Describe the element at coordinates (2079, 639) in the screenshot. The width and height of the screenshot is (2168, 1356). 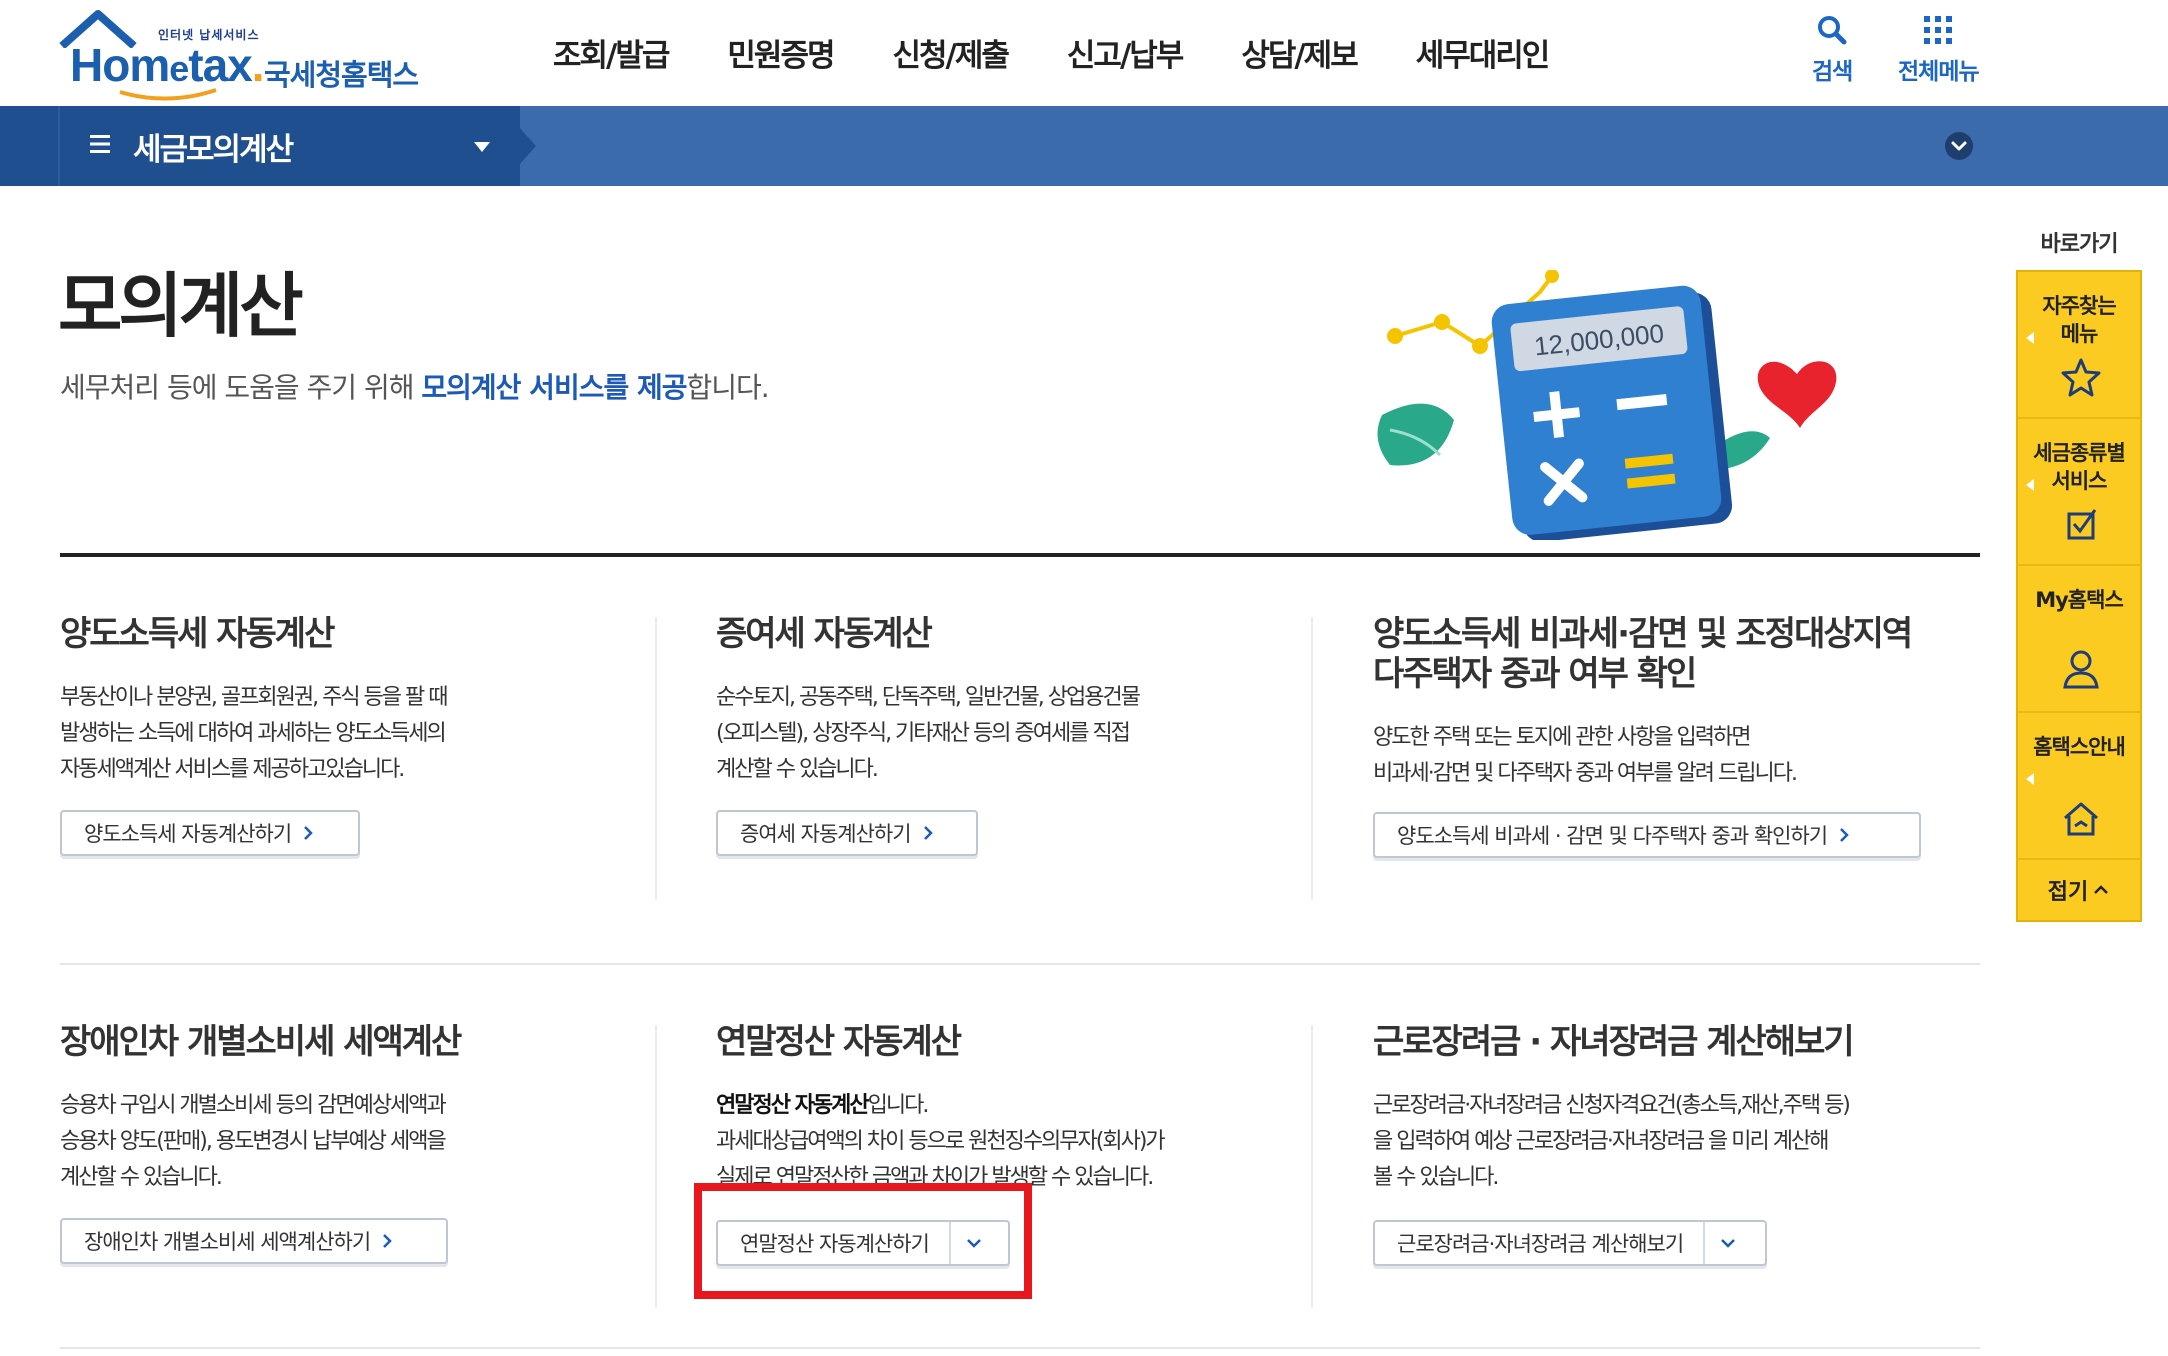
I see `quick-item-my-hometax: My홈택스` at that location.